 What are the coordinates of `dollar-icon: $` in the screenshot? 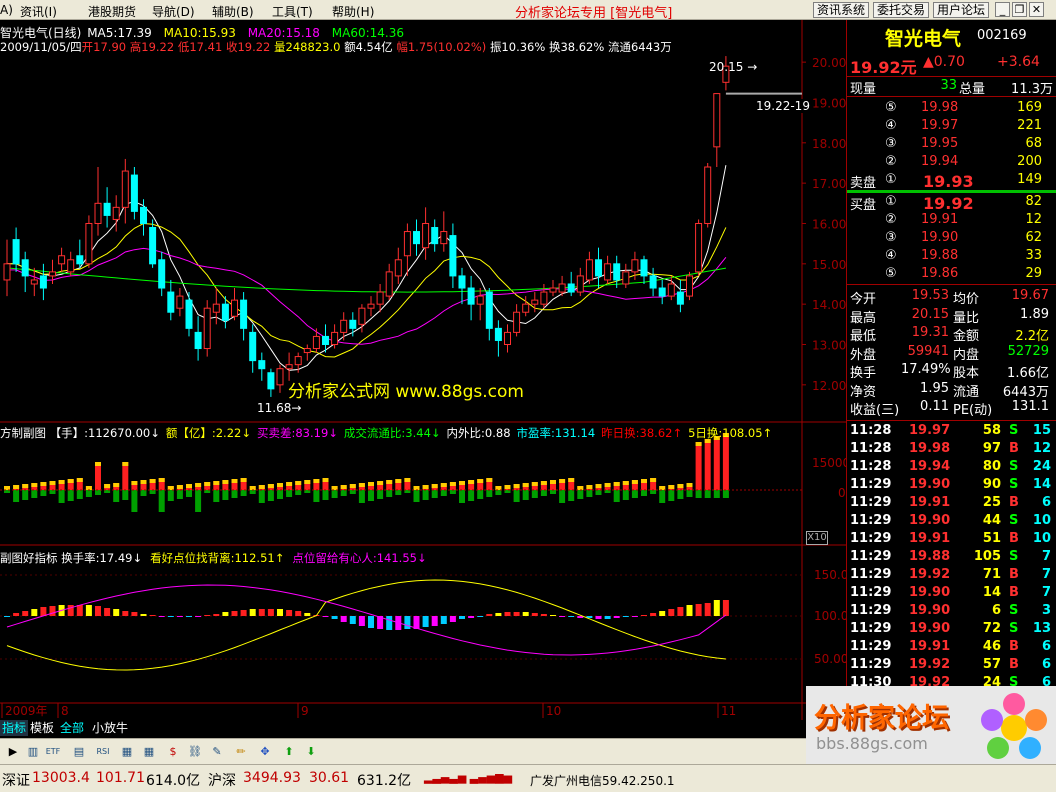 It's located at (173, 752).